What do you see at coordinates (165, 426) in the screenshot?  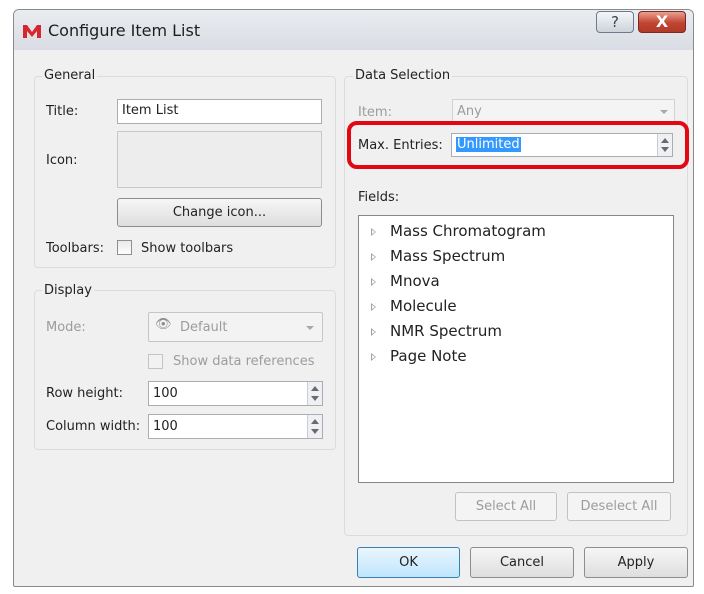 I see `column-width-value: 100` at bounding box center [165, 426].